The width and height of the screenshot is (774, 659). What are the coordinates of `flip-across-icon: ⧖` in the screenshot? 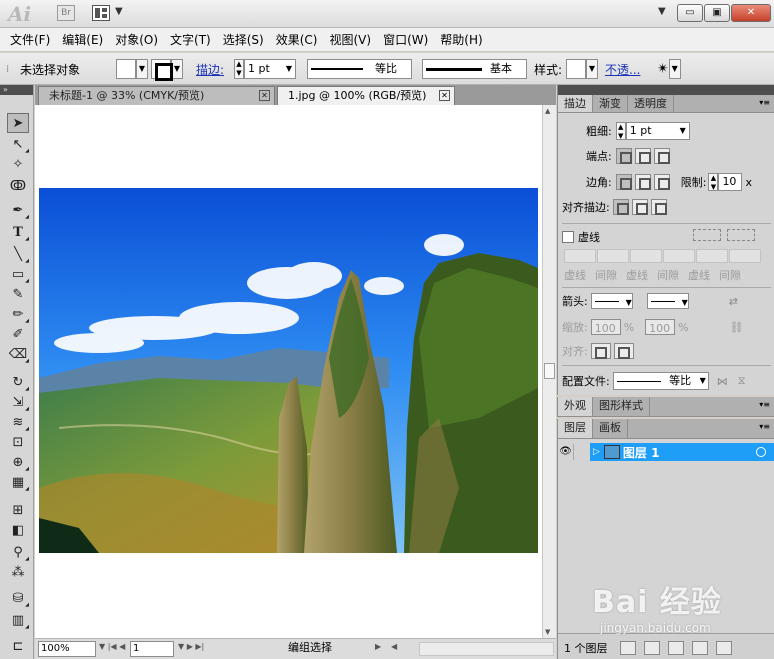 It's located at (742, 381).